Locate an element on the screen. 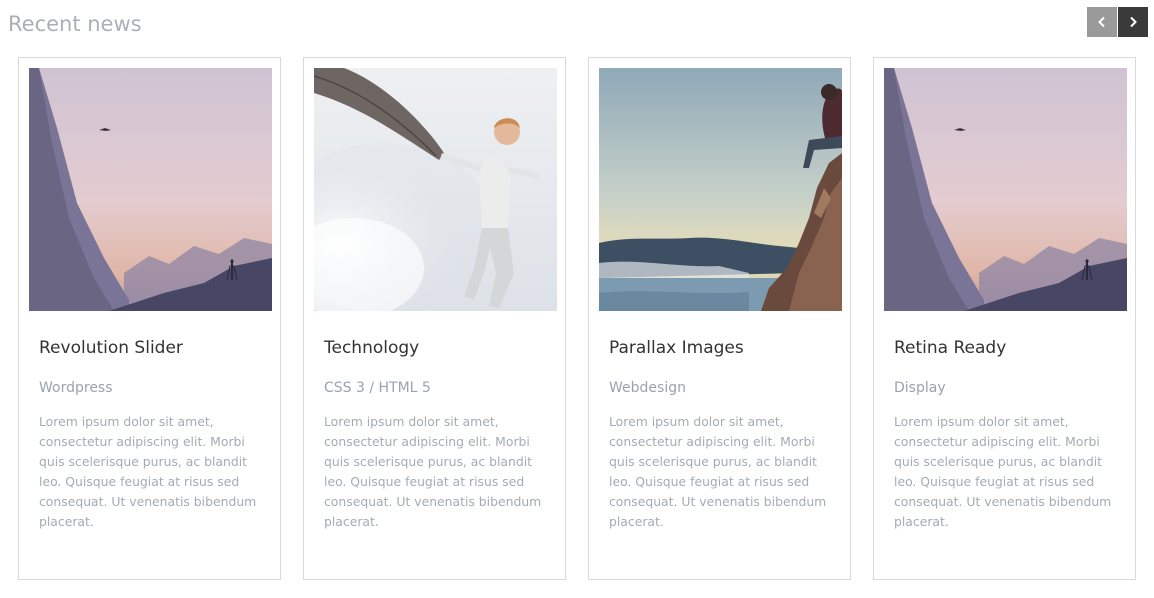 This screenshot has width=1154, height=598. cliff-lake-image is located at coordinates (720, 189).